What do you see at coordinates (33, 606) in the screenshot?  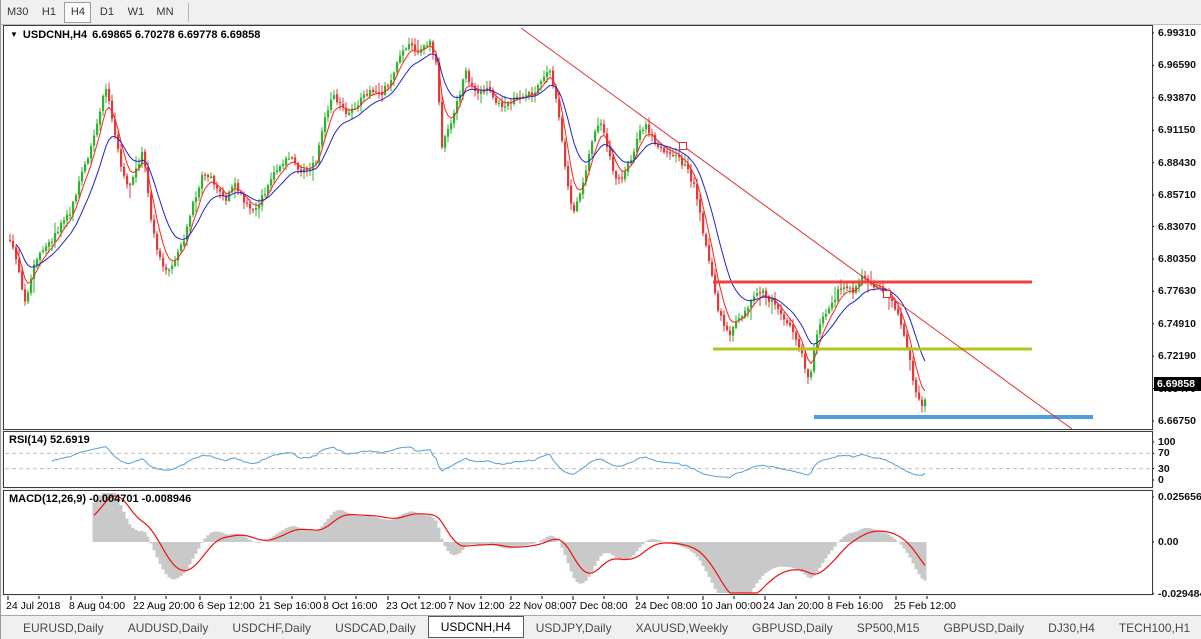 I see `date-tick-label: 24 Jul 2018` at bounding box center [33, 606].